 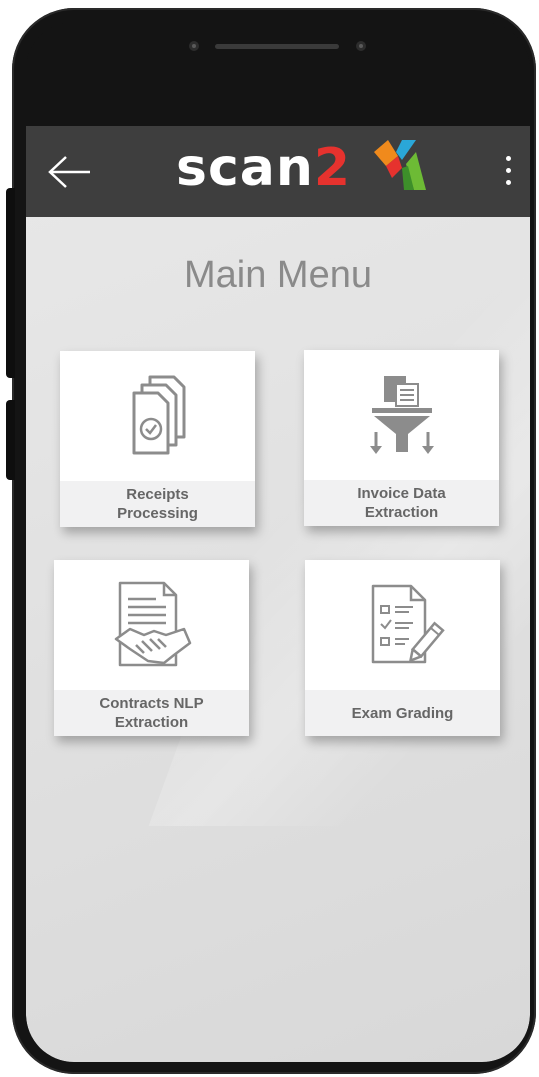 I want to click on tile-label: Exam Grading, so click(x=402, y=713).